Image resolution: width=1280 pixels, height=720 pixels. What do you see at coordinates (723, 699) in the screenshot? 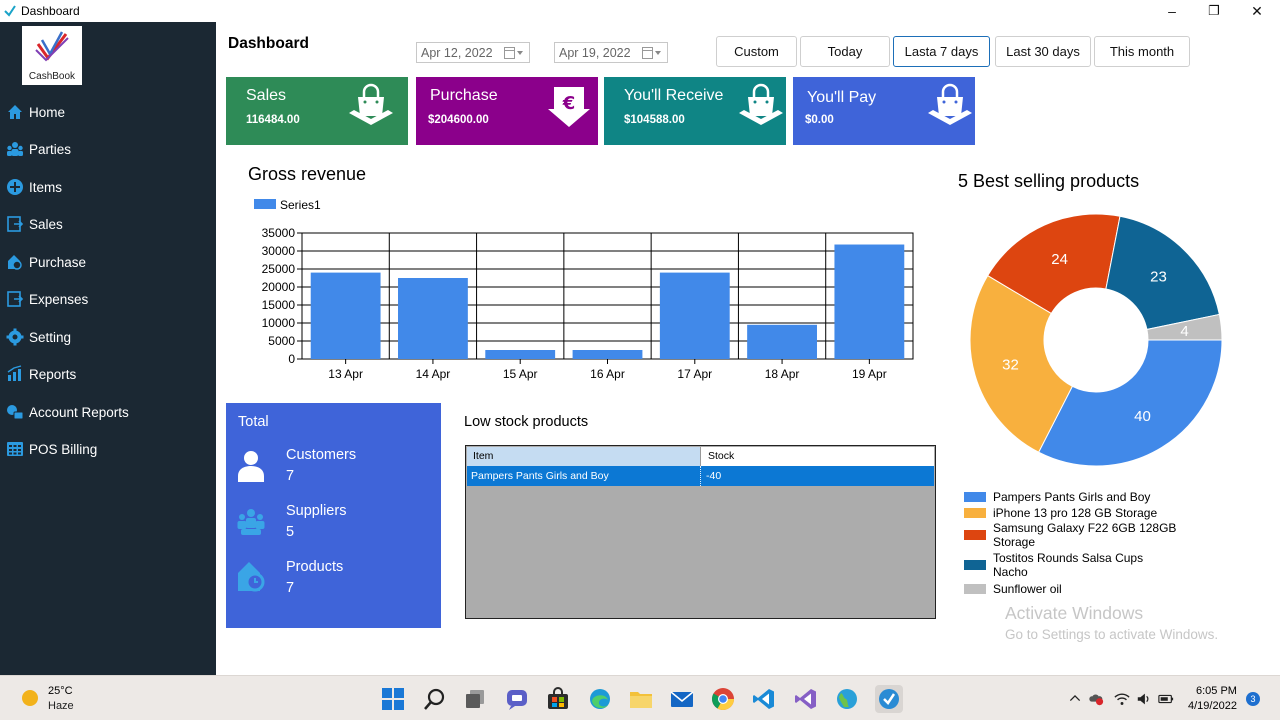
I see `chrome-browser-icon` at bounding box center [723, 699].